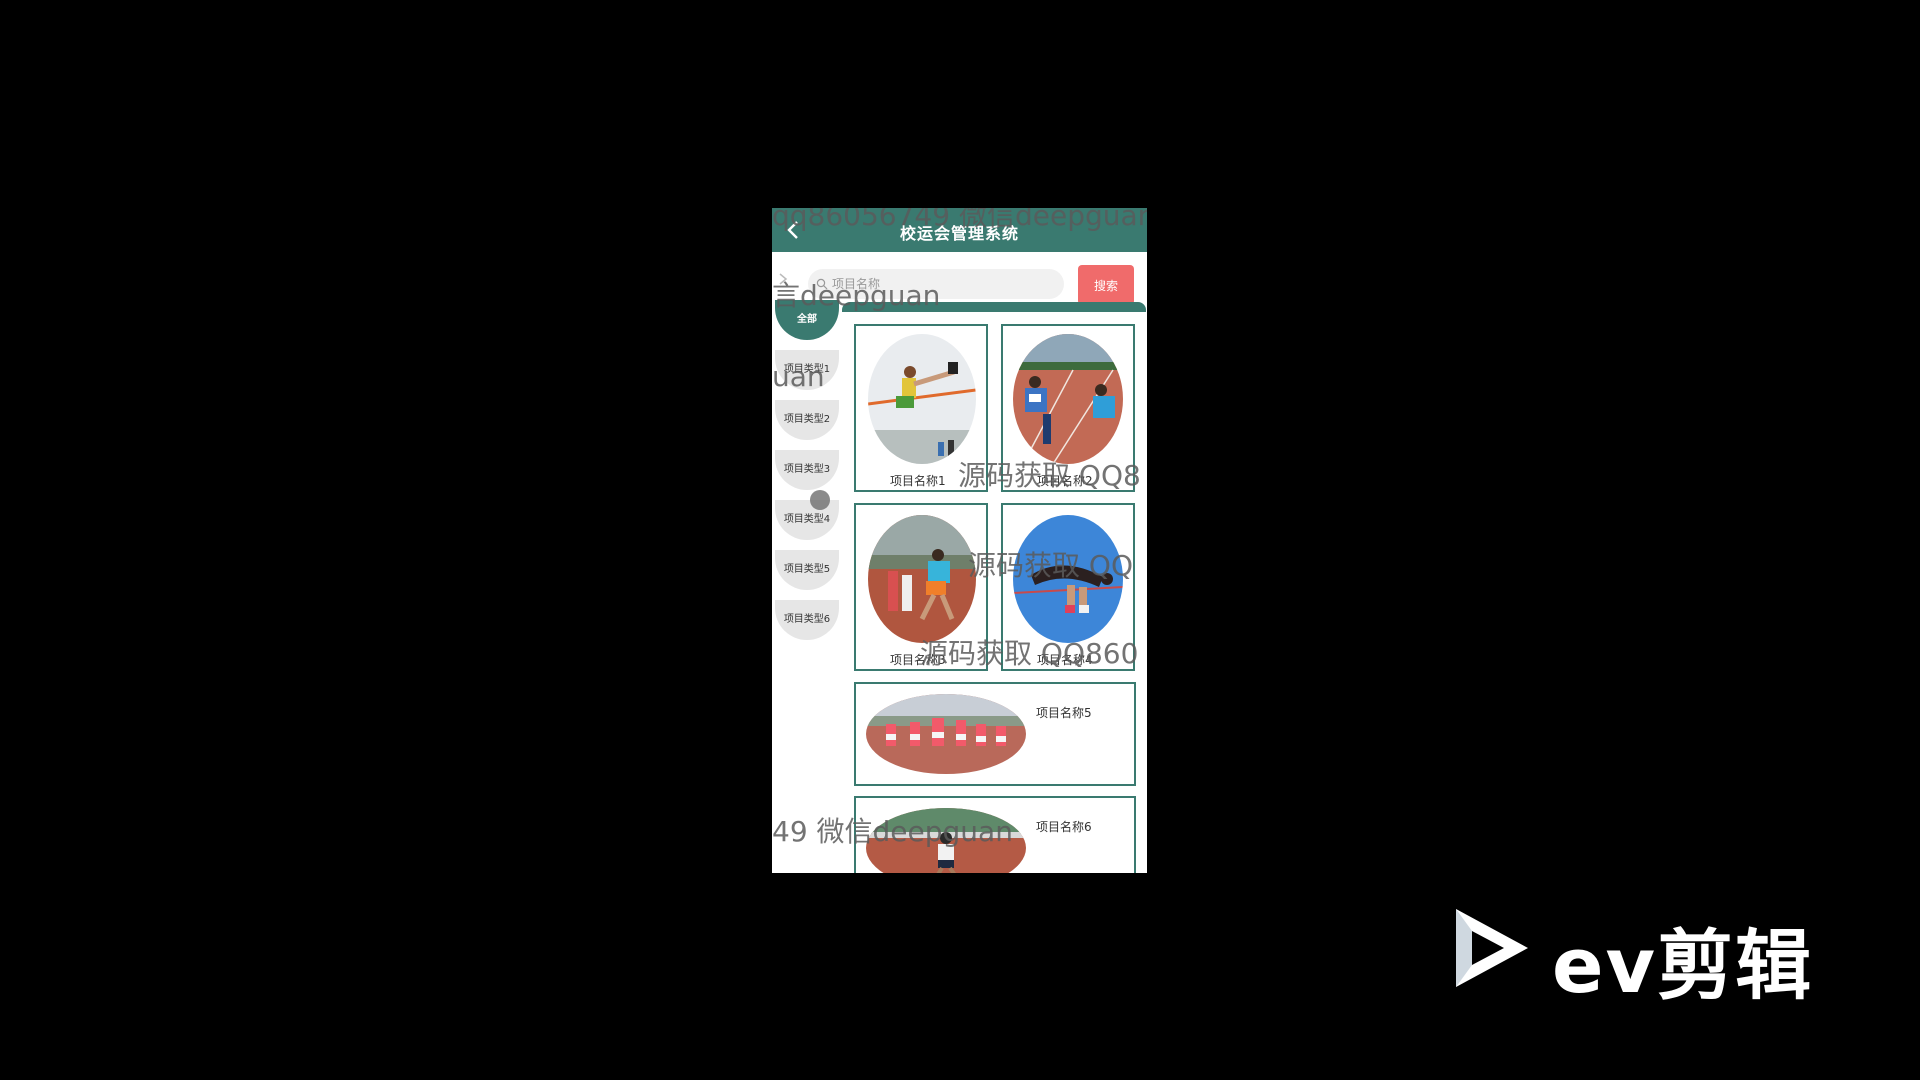 Image resolution: width=1920 pixels, height=1080 pixels. I want to click on item-title: 项目名称1, so click(918, 481).